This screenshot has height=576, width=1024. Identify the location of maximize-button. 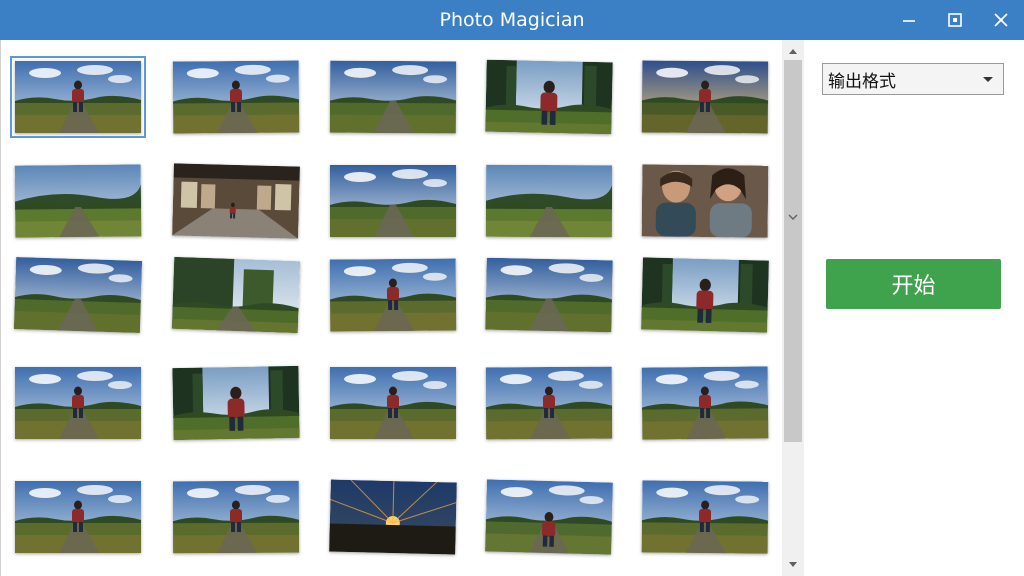
(955, 20).